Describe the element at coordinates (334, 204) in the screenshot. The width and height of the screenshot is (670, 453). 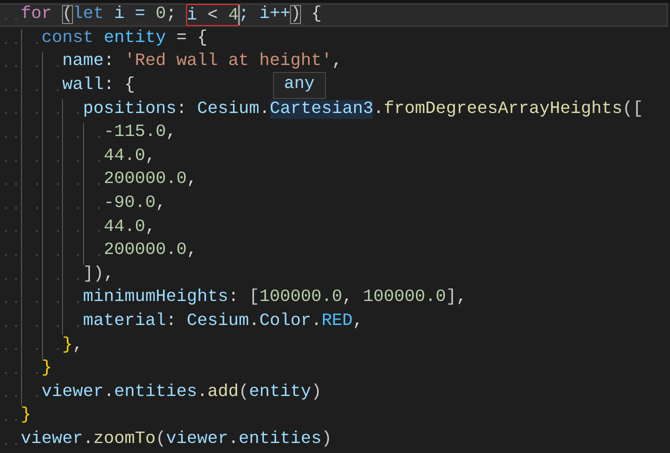
I see `code-line: -90.0,` at that location.